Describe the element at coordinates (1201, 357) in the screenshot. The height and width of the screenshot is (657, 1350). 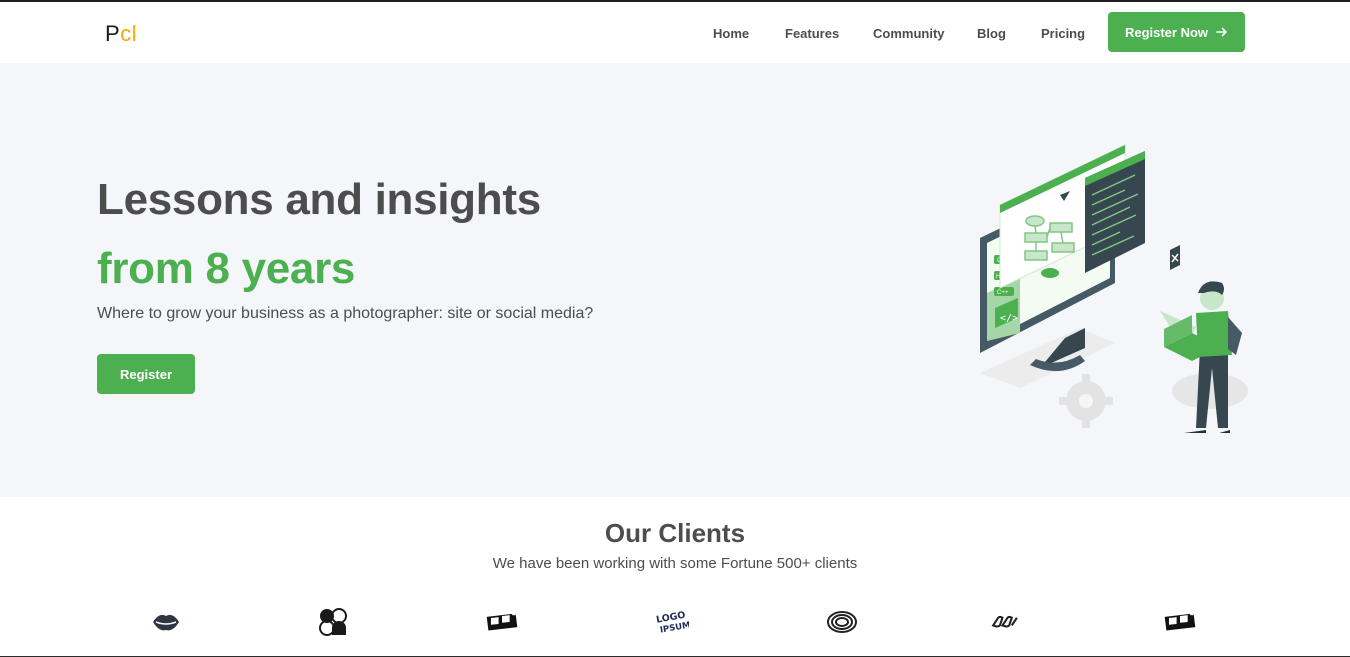
I see `person-figure` at that location.